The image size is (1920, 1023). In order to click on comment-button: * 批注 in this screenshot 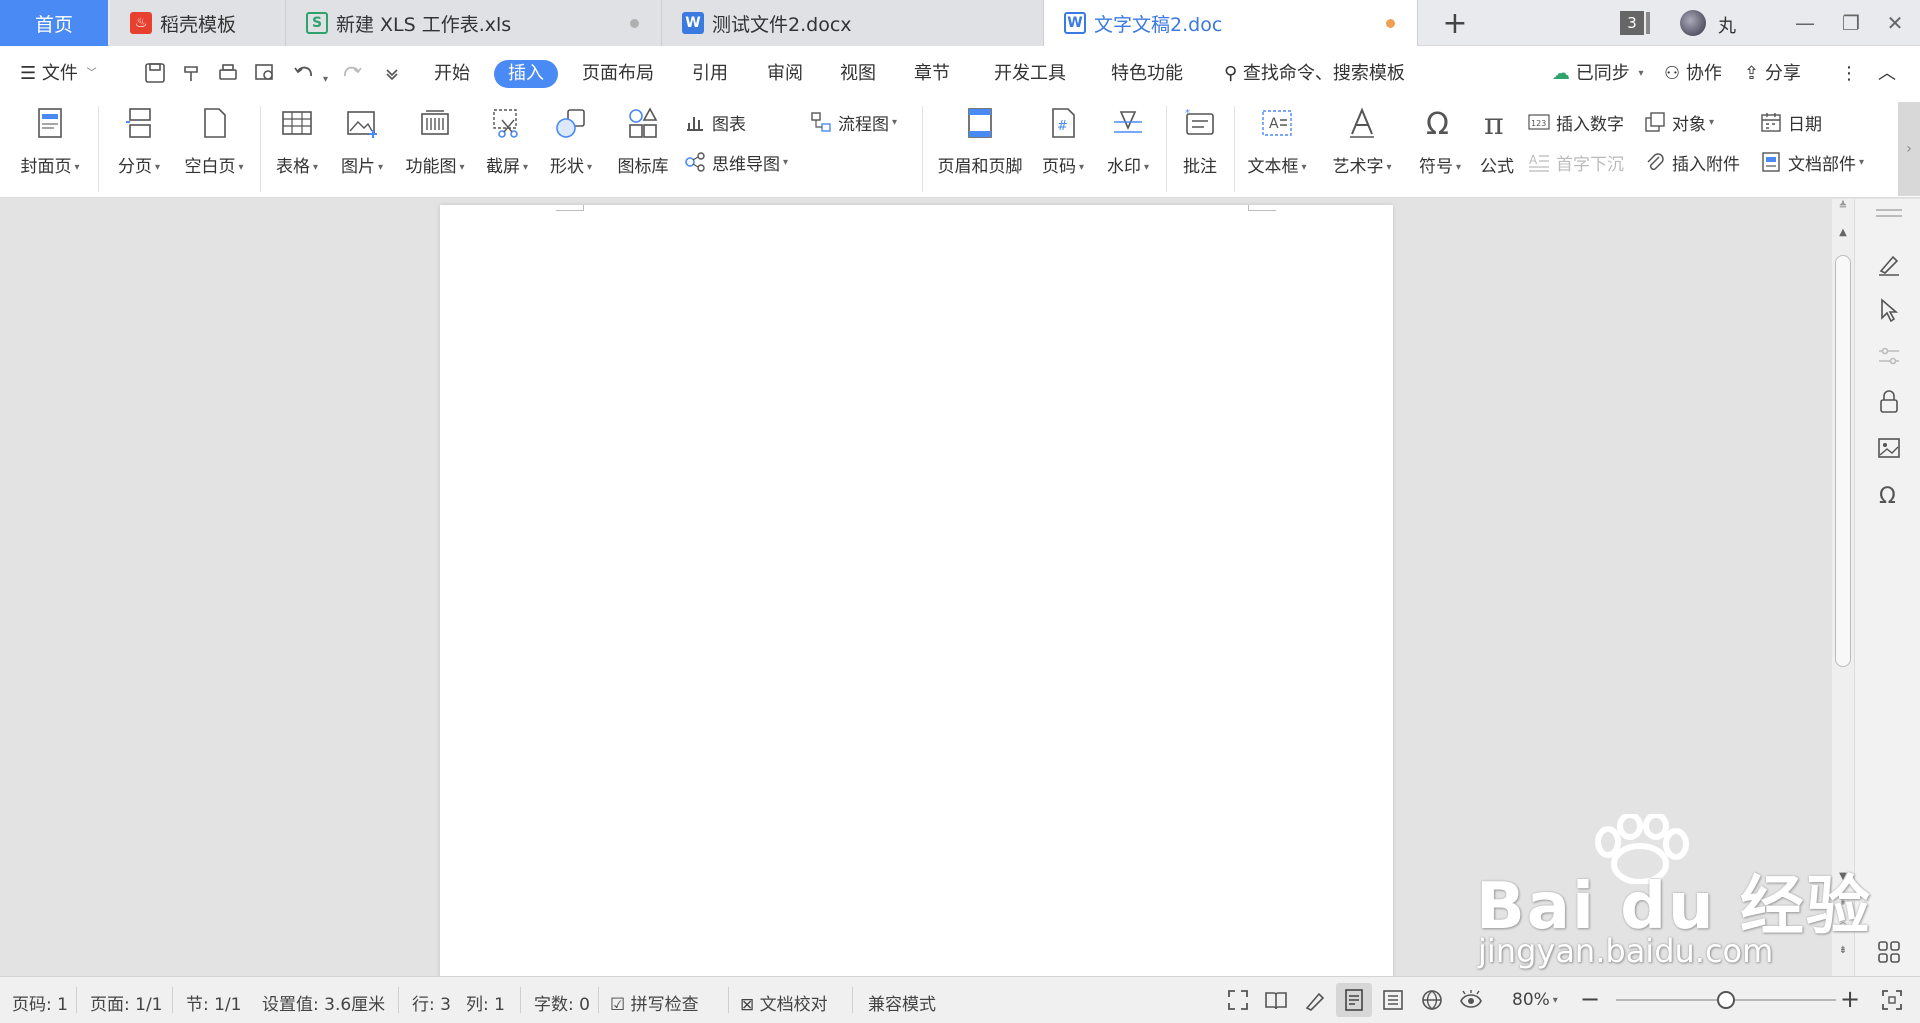, I will do `click(1200, 149)`.